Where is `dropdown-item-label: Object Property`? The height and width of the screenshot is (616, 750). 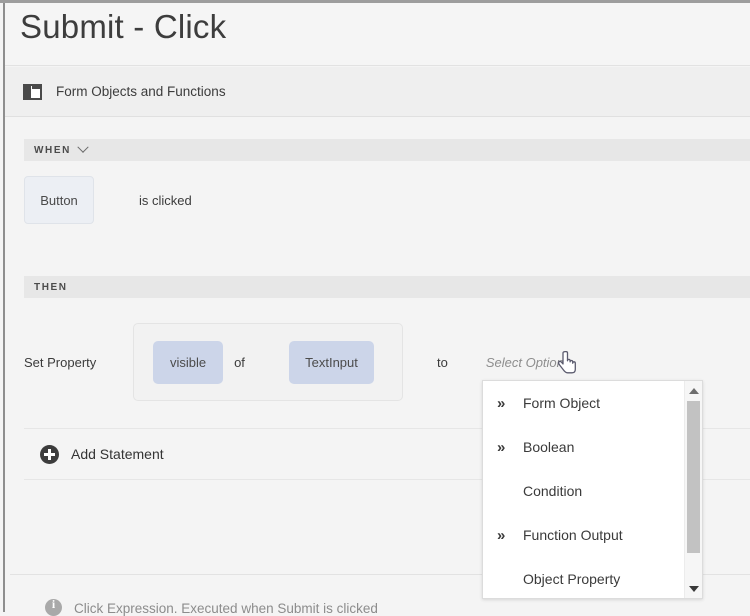 dropdown-item-label: Object Property is located at coordinates (572, 579).